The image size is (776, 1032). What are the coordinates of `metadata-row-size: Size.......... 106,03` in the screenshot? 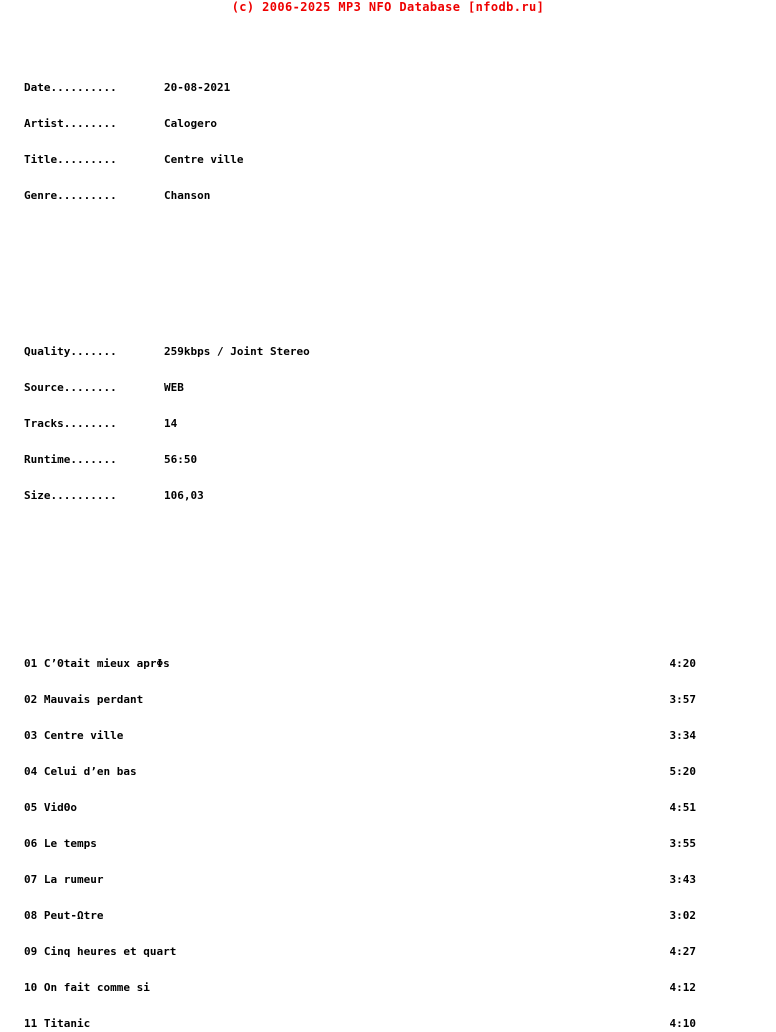 It's located at (388, 496).